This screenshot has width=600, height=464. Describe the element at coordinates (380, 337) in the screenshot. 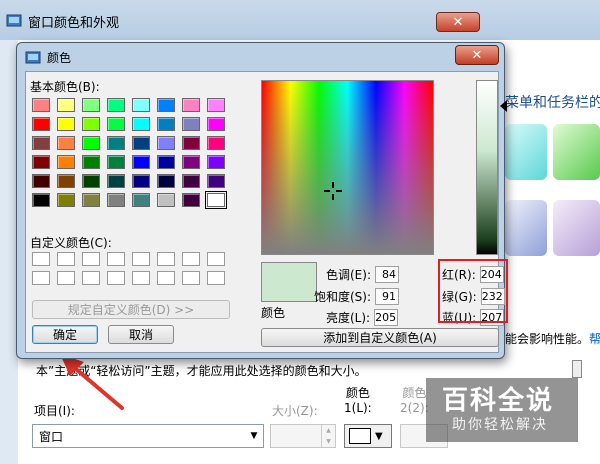

I see `add-to-custom-colors-button: 添加到自定义颜色(A)` at that location.